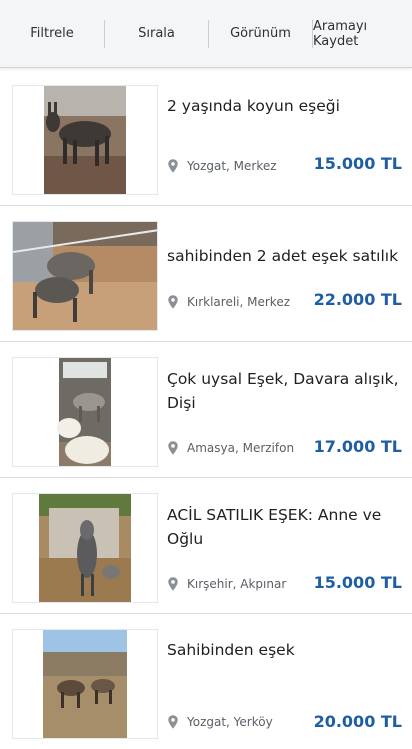 Image resolution: width=412 pixels, height=749 pixels. I want to click on listing-location: Kırşehir, Akpınar, so click(225, 584).